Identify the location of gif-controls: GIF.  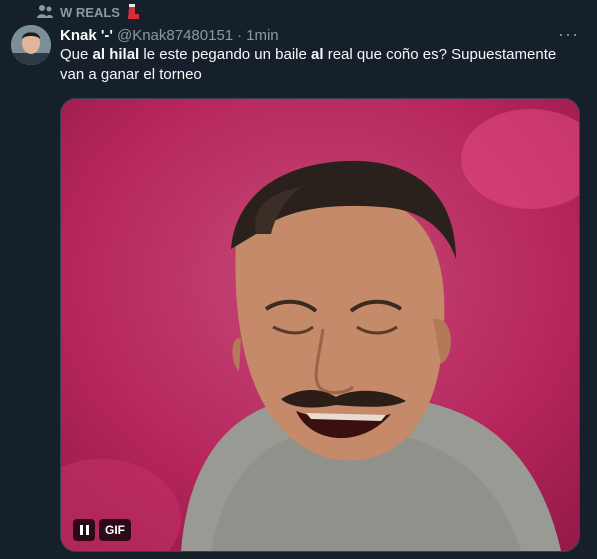
(102, 530).